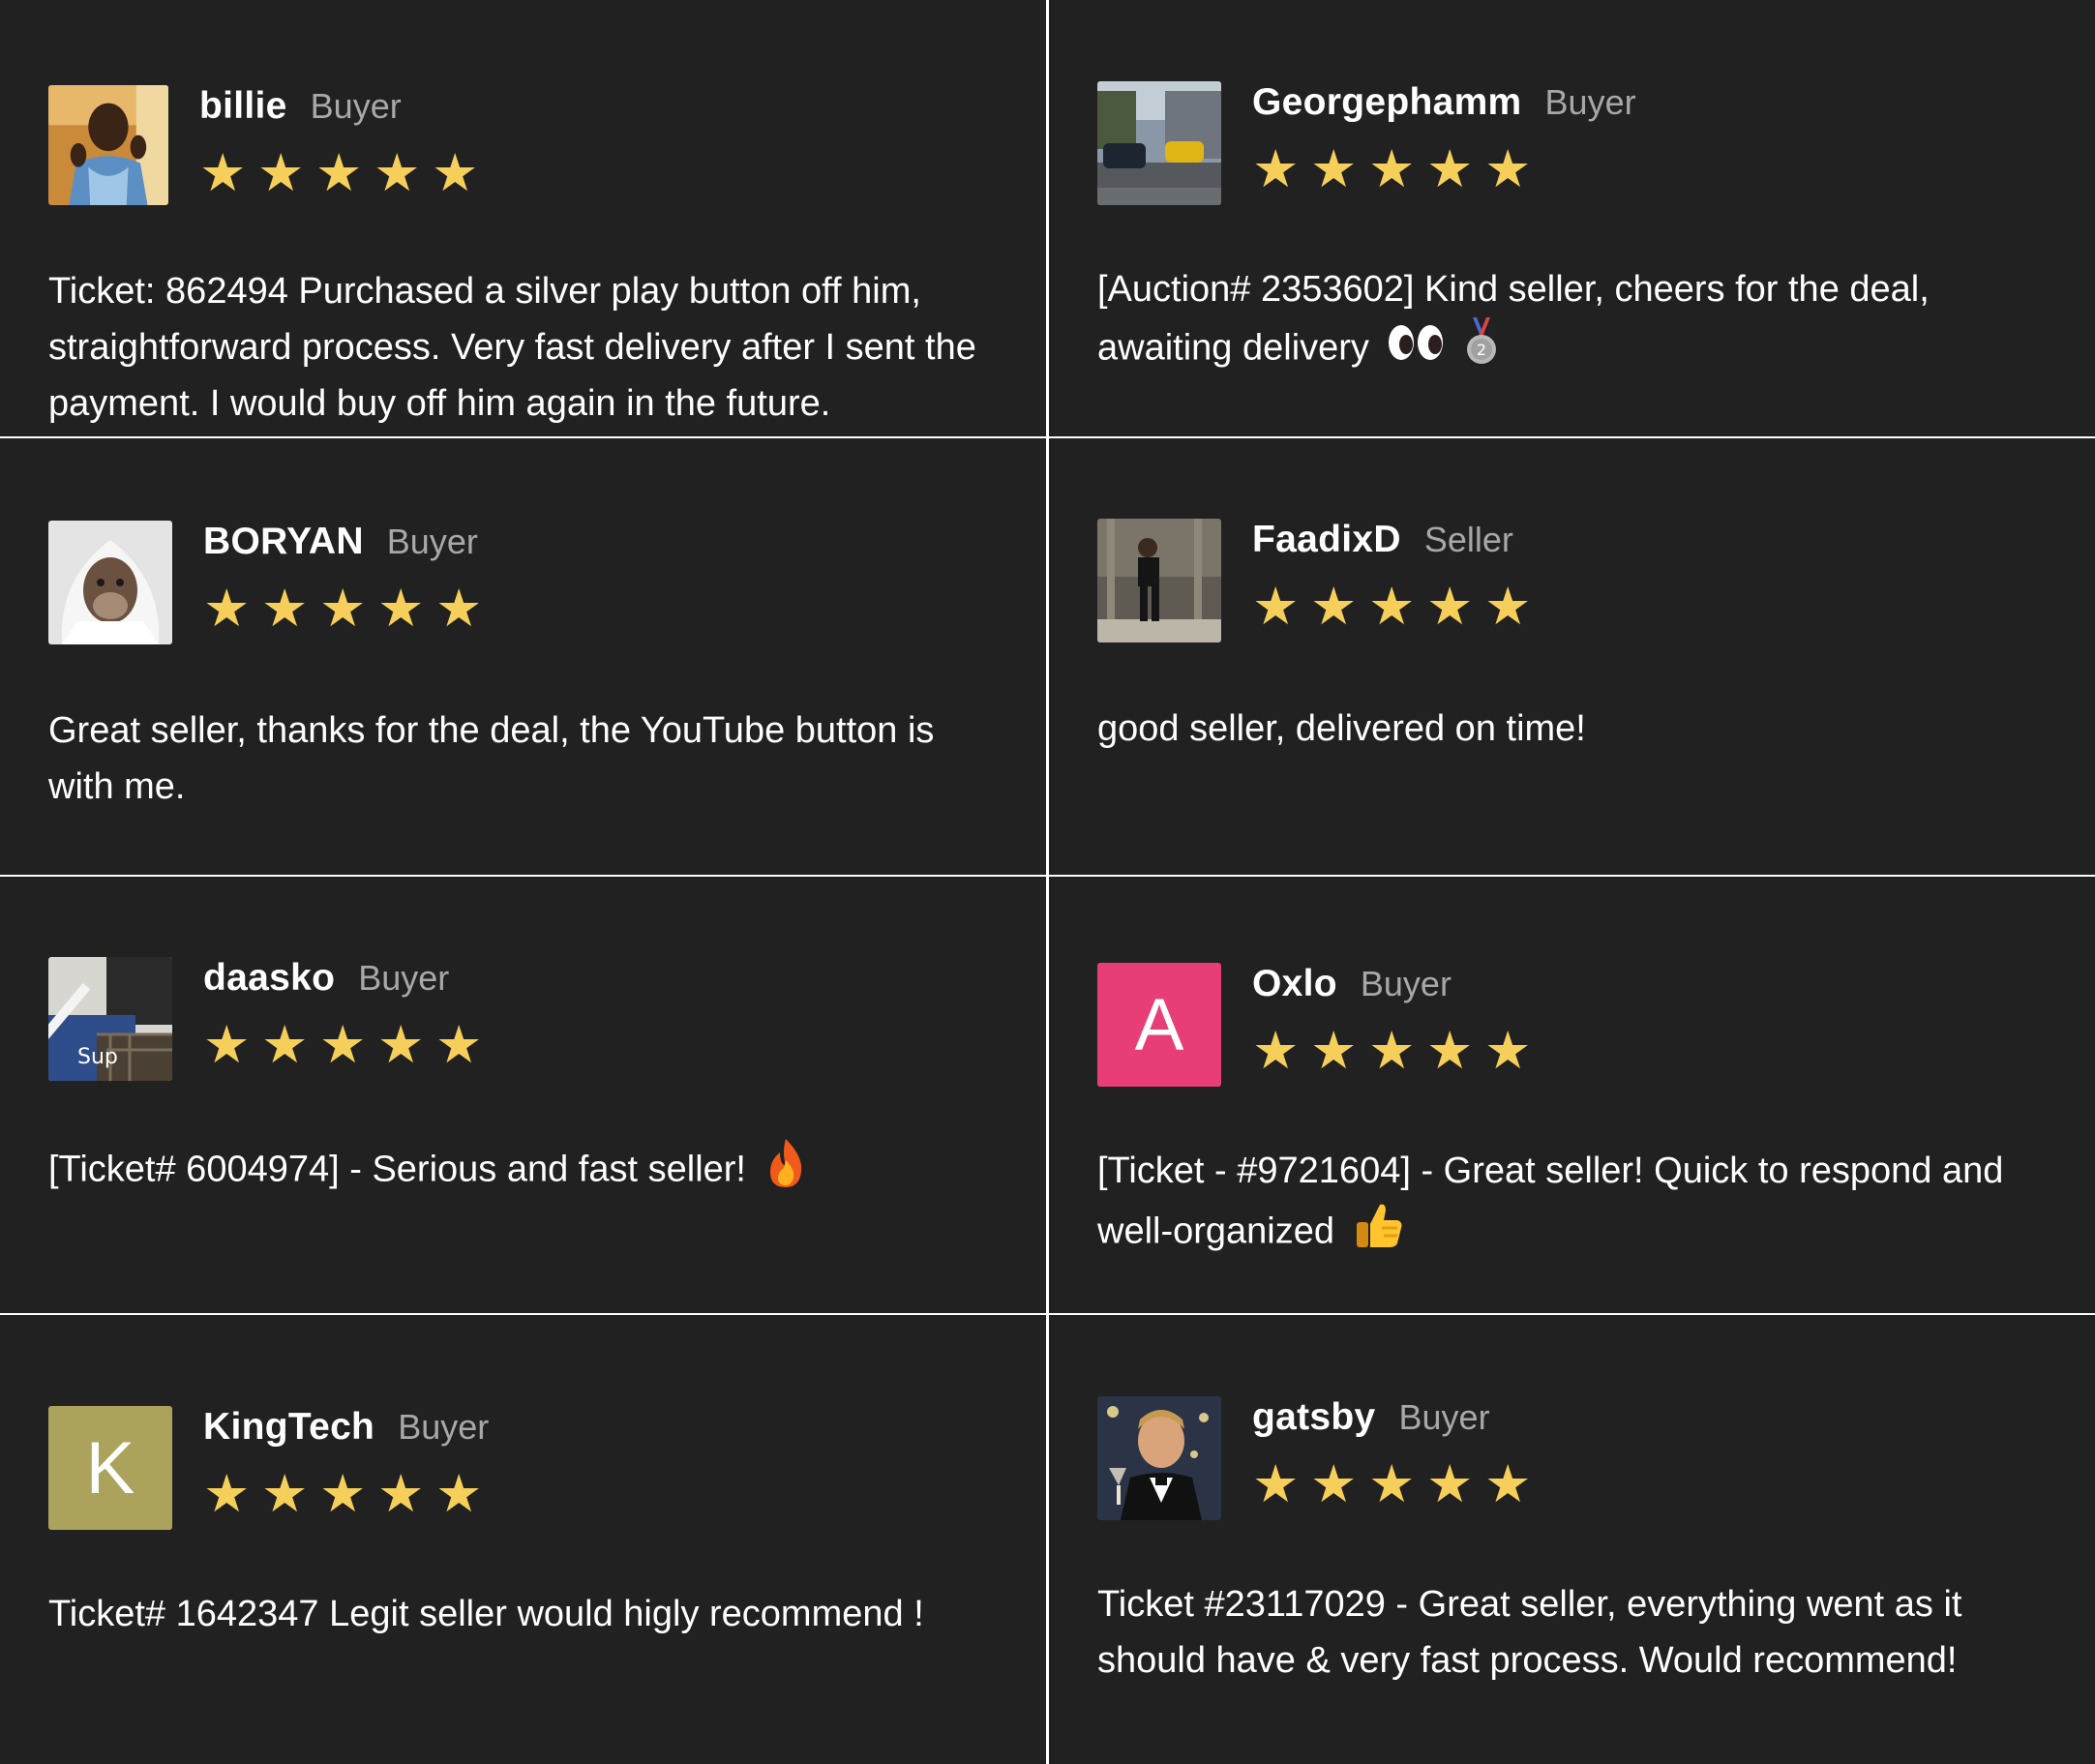 The image size is (2095, 1764). What do you see at coordinates (1387, 102) in the screenshot?
I see `reviewer-name: Georgephamm` at bounding box center [1387, 102].